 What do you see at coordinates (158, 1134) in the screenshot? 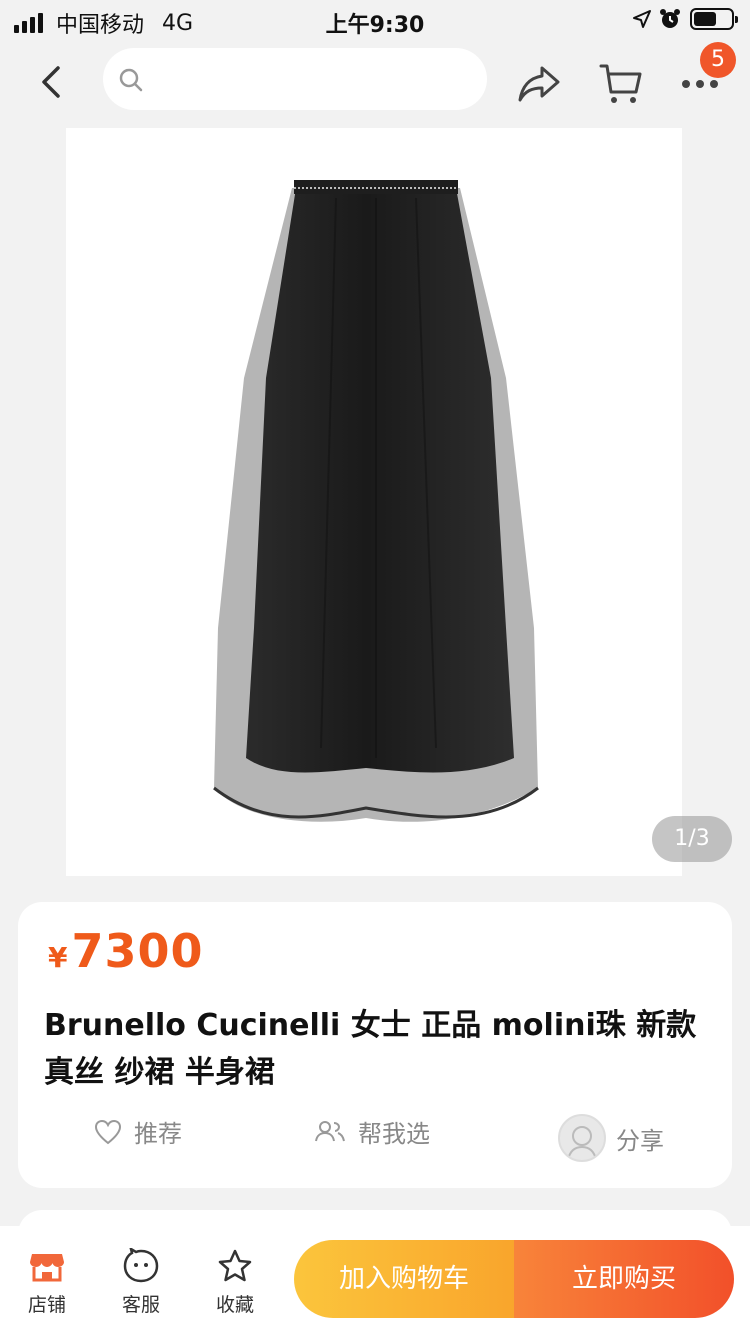
I see `recommend-label: 推荐` at bounding box center [158, 1134].